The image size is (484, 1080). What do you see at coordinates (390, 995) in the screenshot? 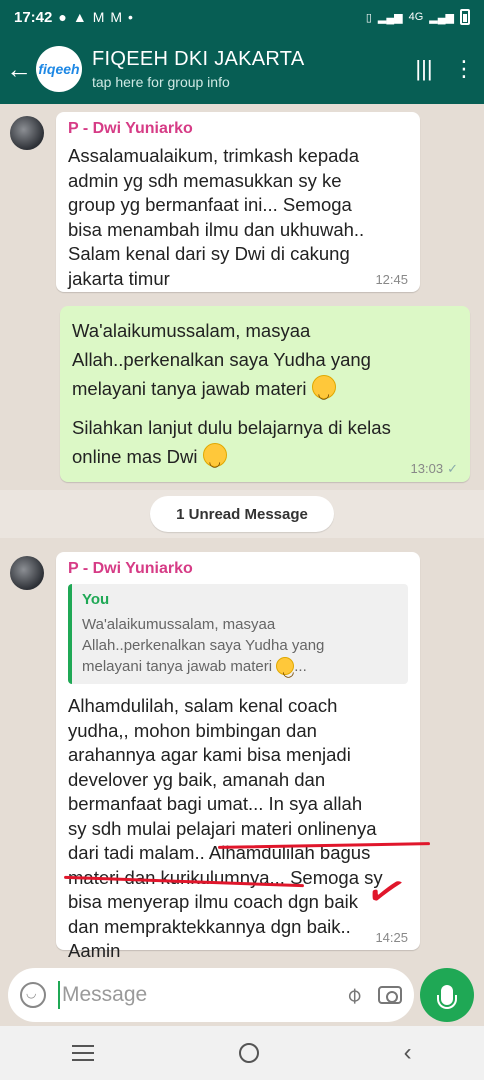
I see `camera-icon` at bounding box center [390, 995].